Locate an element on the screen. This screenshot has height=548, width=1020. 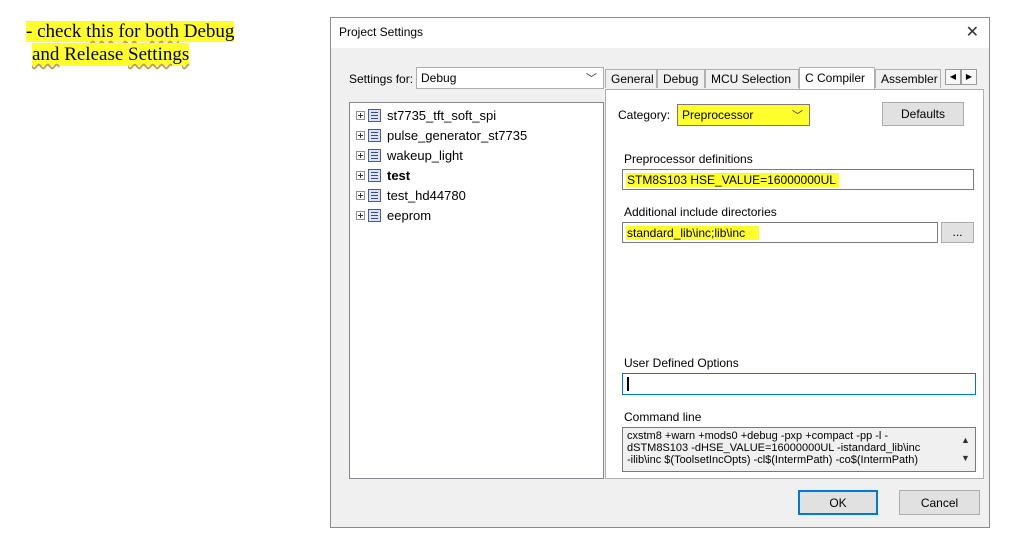
tree-item-label: eeprom is located at coordinates (409, 215).